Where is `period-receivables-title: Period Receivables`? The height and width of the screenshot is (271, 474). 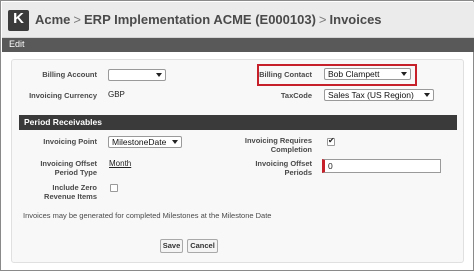 period-receivables-title: Period Receivables is located at coordinates (63, 122).